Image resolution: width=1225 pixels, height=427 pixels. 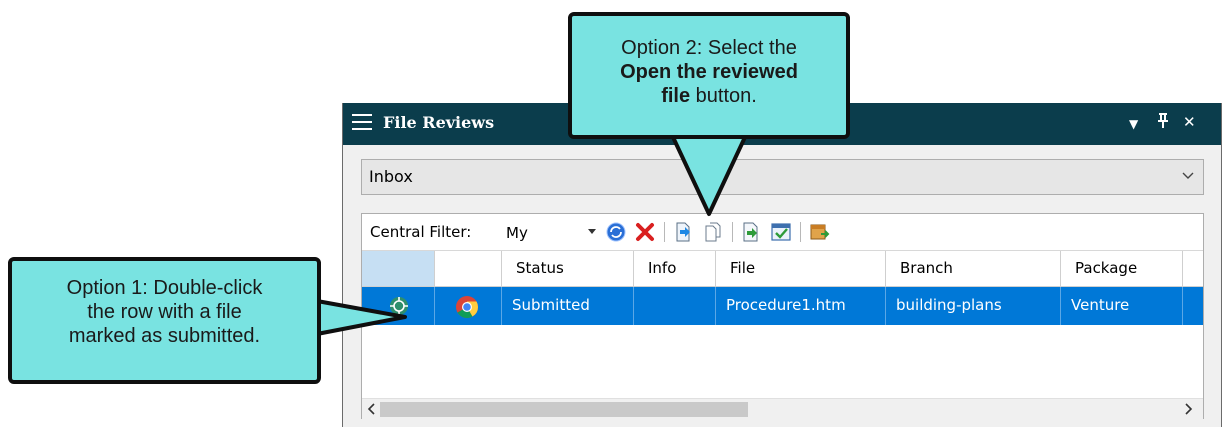 What do you see at coordinates (723, 96) in the screenshot?
I see `option2-line3-rest: button.` at bounding box center [723, 96].